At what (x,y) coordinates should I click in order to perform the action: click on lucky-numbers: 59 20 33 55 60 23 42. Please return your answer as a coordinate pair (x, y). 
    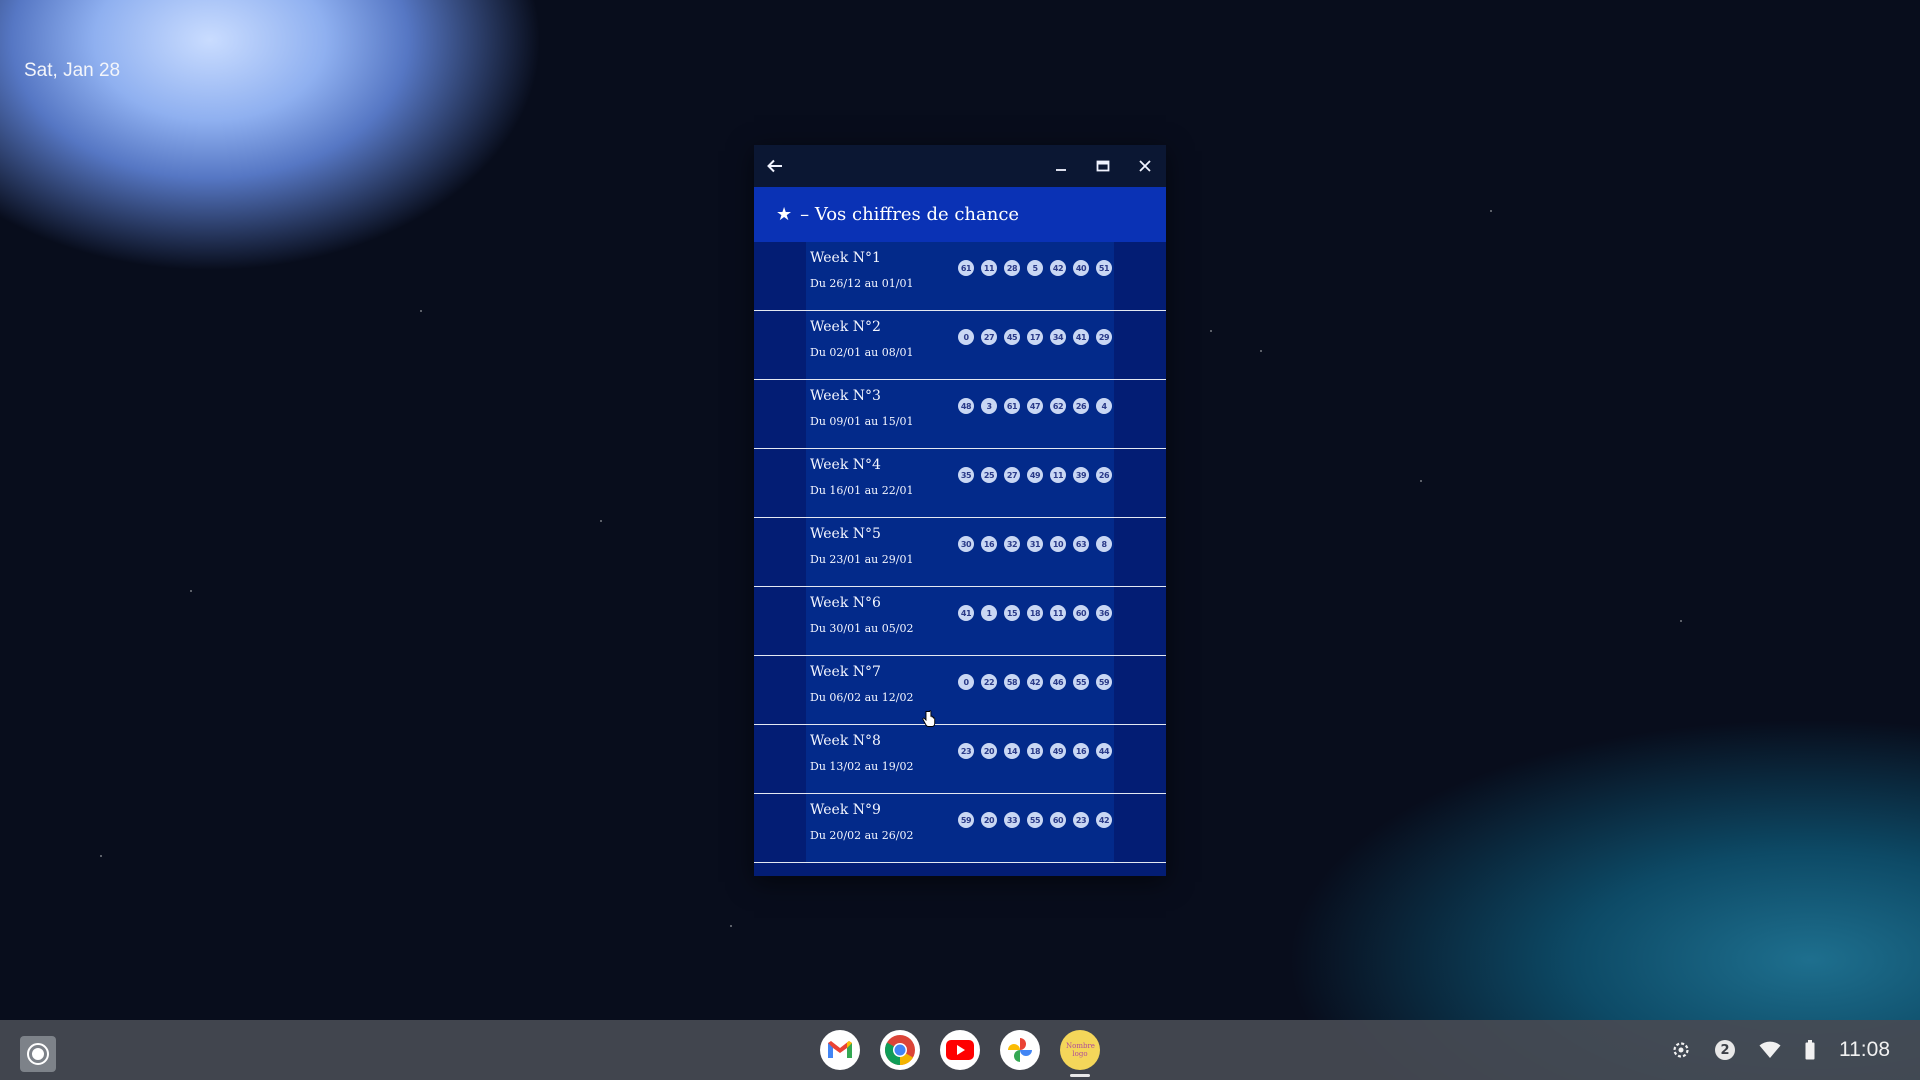
    Looking at the image, I should click on (1035, 820).